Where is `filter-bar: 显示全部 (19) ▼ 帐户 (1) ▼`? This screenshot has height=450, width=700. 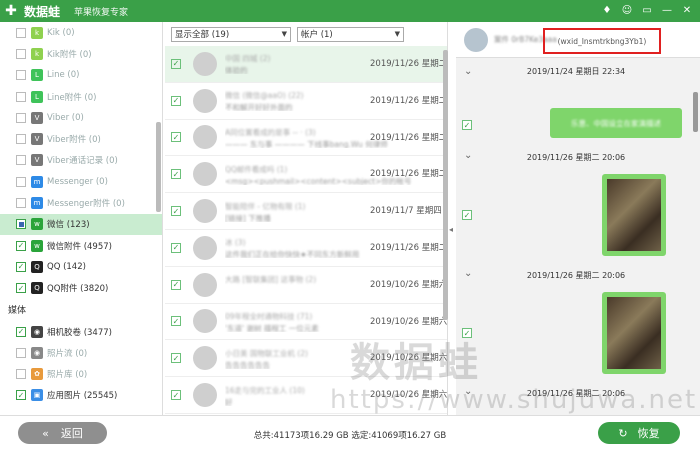
filter-bar: 显示全部 (19) ▼ 帐户 (1) ▼ is located at coordinates (306, 34).